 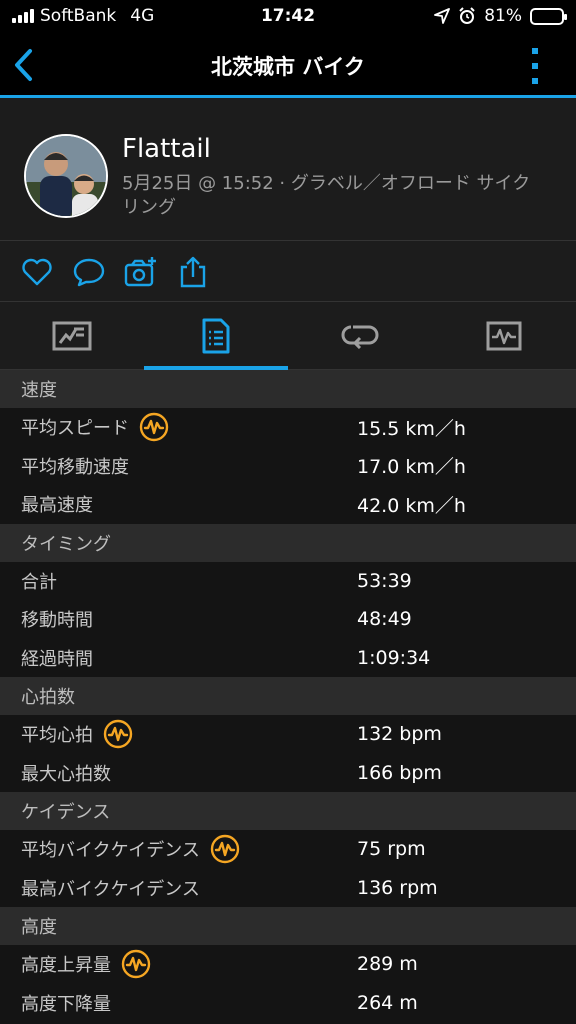 What do you see at coordinates (166, 149) in the screenshot?
I see `user-name: Flattail` at bounding box center [166, 149].